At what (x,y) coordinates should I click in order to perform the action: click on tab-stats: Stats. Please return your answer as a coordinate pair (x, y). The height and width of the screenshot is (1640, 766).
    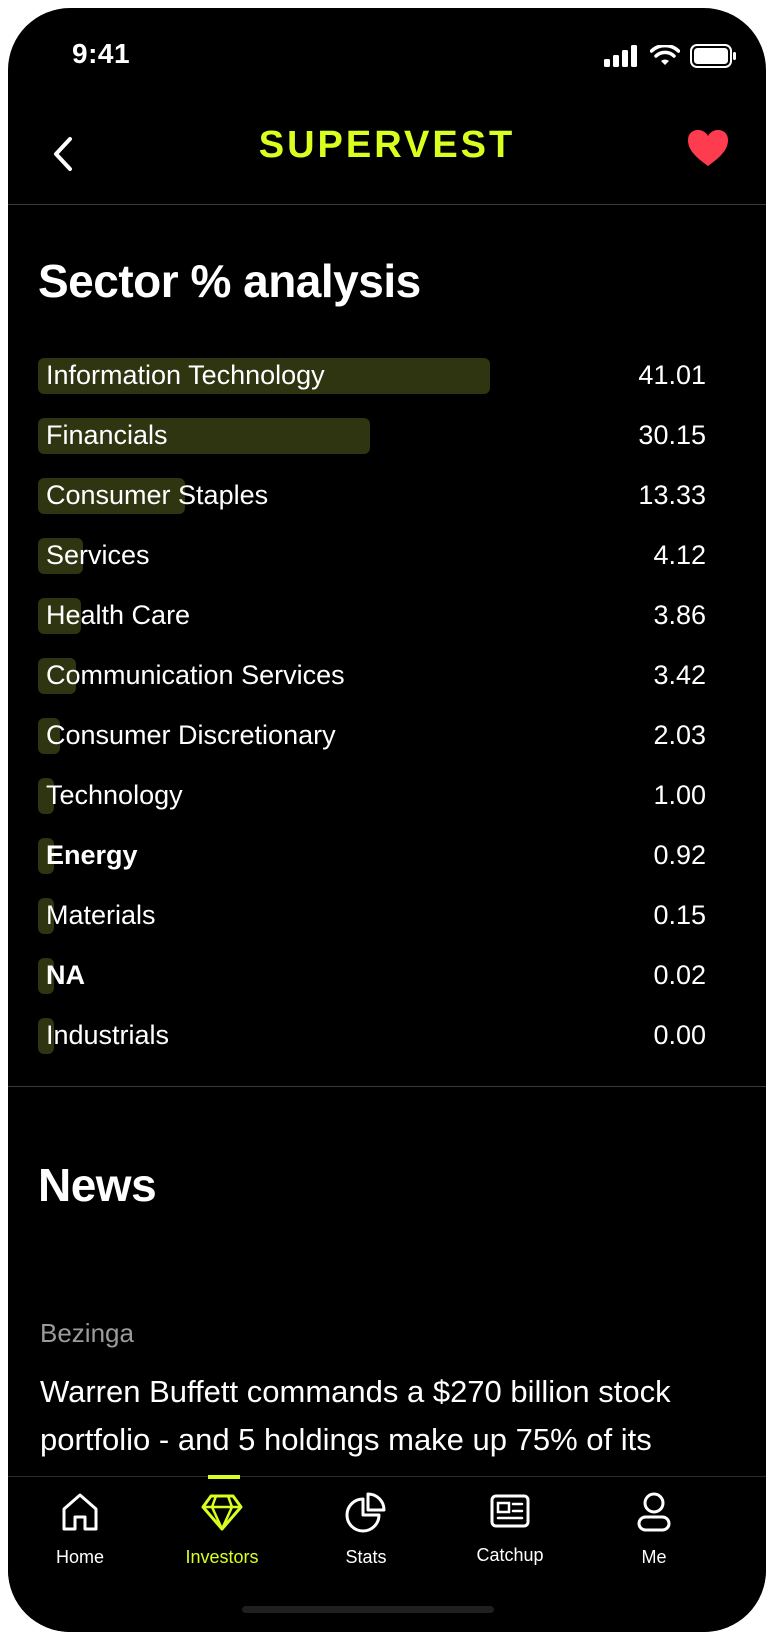
    Looking at the image, I should click on (366, 1541).